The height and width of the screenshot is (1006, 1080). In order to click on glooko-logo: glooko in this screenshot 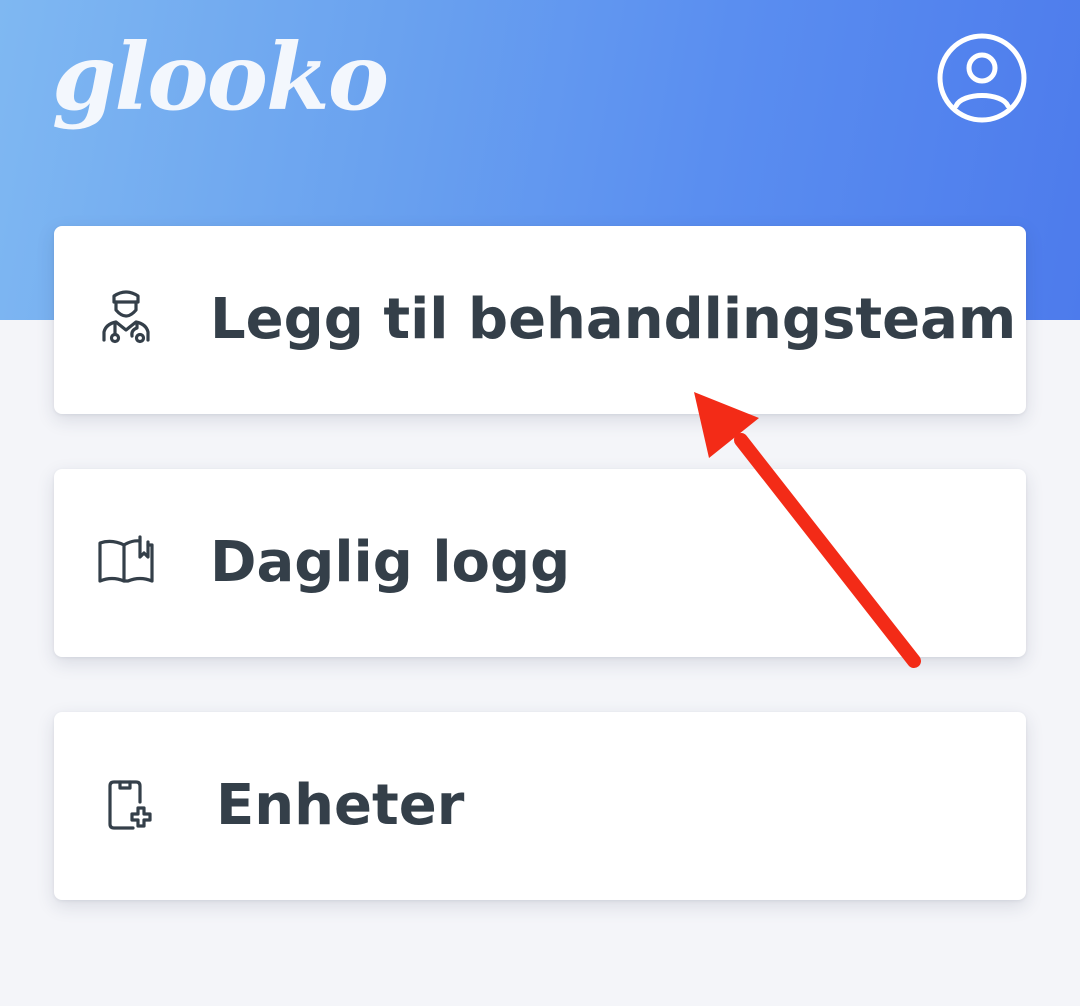, I will do `click(220, 77)`.